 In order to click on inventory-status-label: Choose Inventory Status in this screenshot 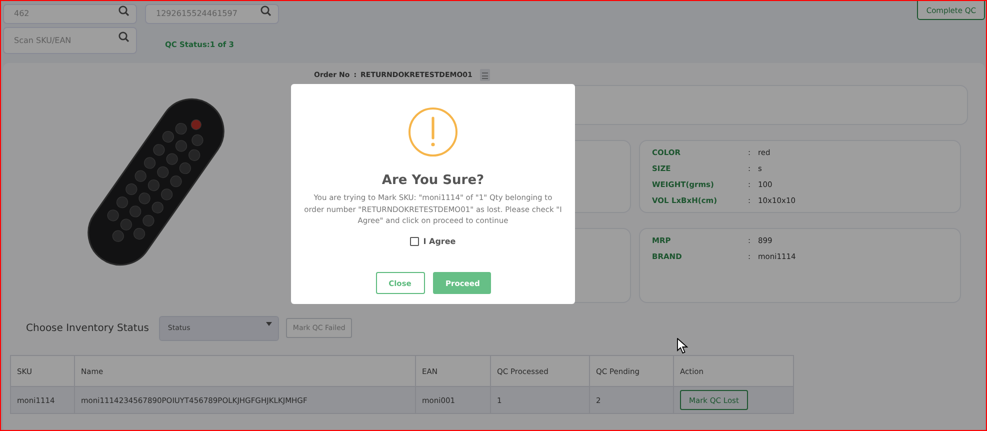, I will do `click(87, 328)`.